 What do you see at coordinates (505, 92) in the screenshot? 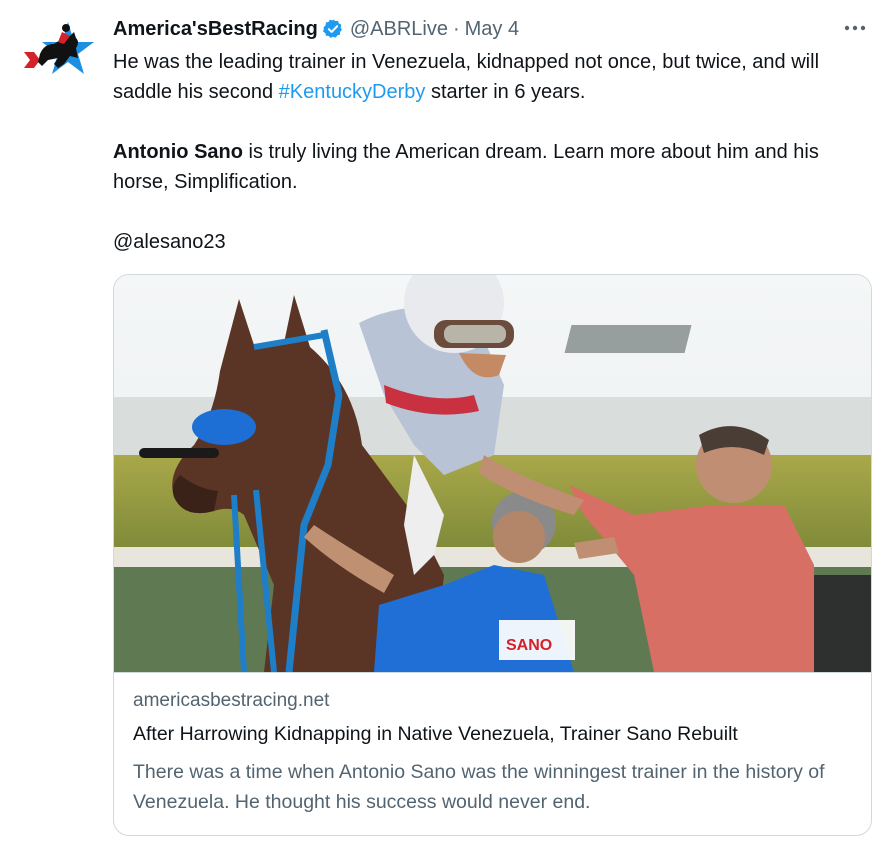
I see `tweet-text-intro-end: starter in 6 years.` at bounding box center [505, 92].